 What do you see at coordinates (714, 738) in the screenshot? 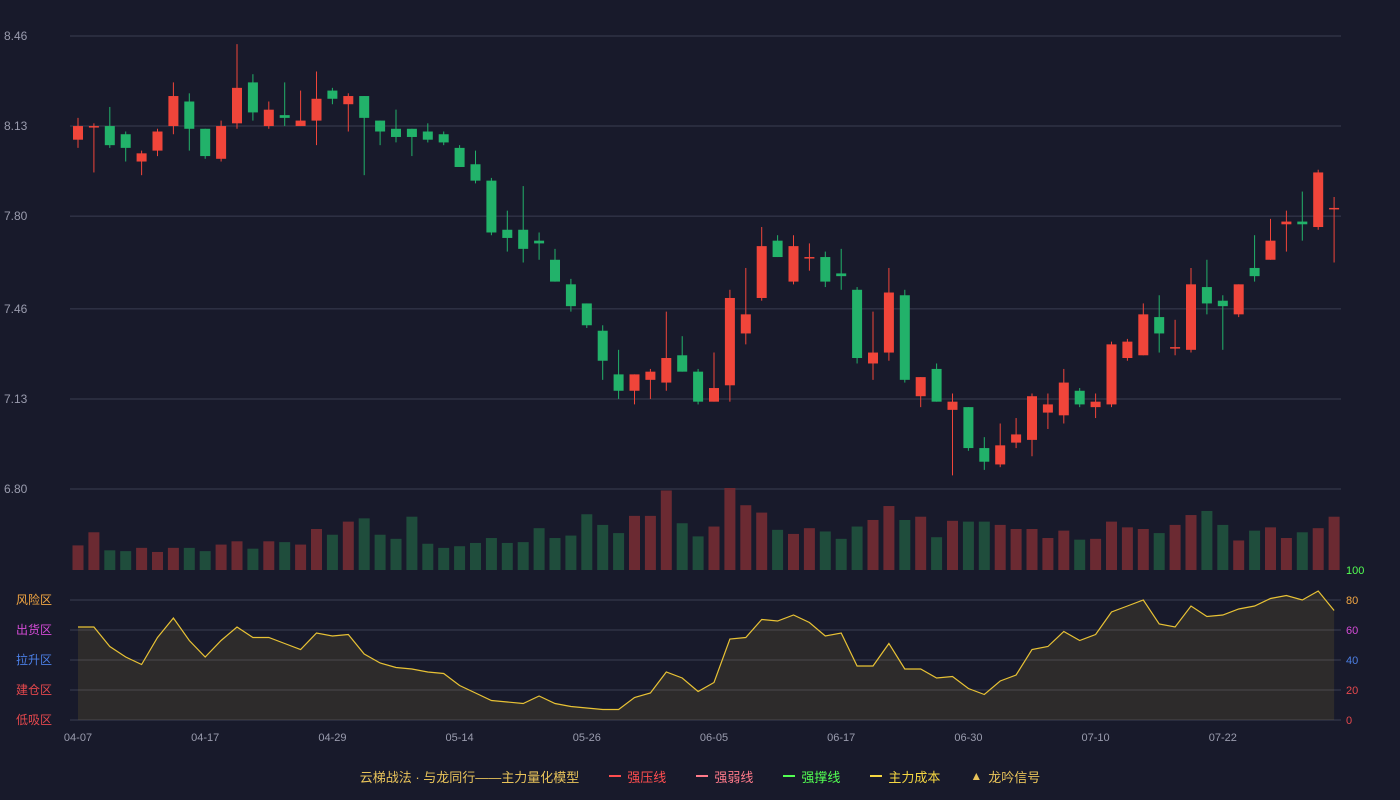
I see `date-tick-label: 06-05` at bounding box center [714, 738].